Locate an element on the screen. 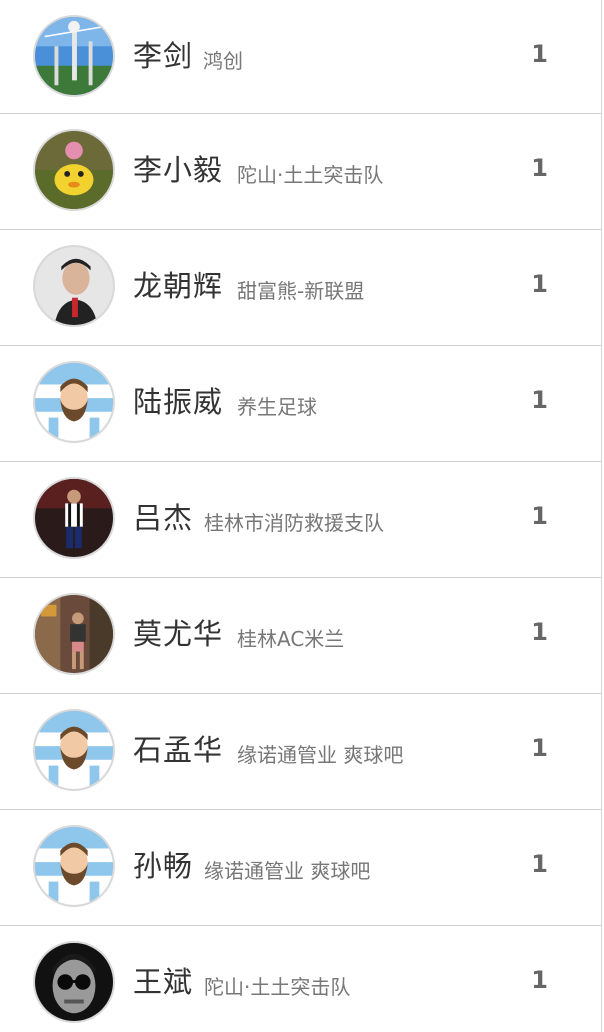 Image resolution: width=604 pixels, height=1032 pixels. man-portrait-photo-icon is located at coordinates (74, 286).